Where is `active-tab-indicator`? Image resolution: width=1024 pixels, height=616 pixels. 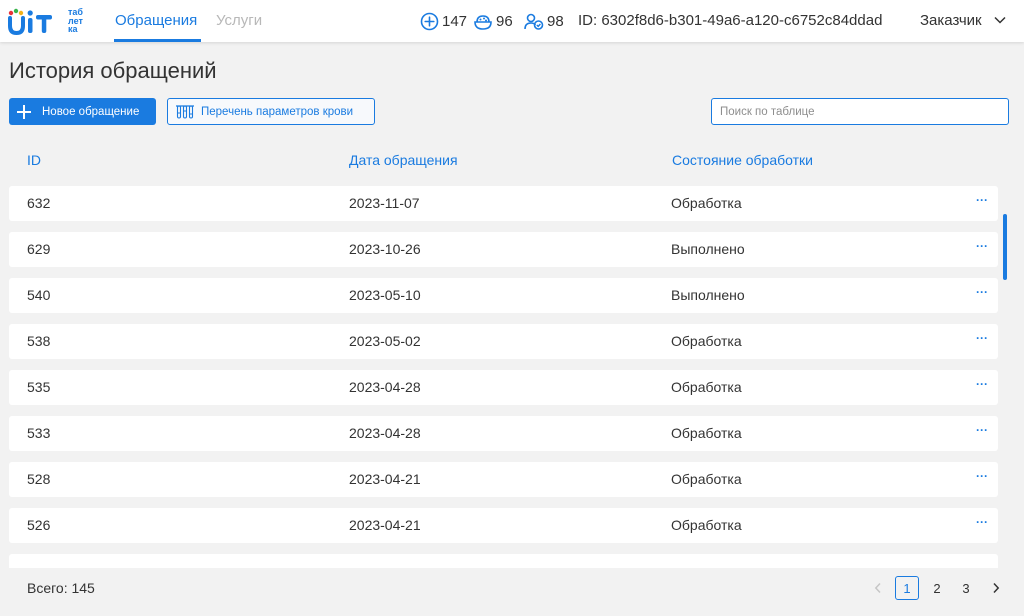 active-tab-indicator is located at coordinates (157, 40).